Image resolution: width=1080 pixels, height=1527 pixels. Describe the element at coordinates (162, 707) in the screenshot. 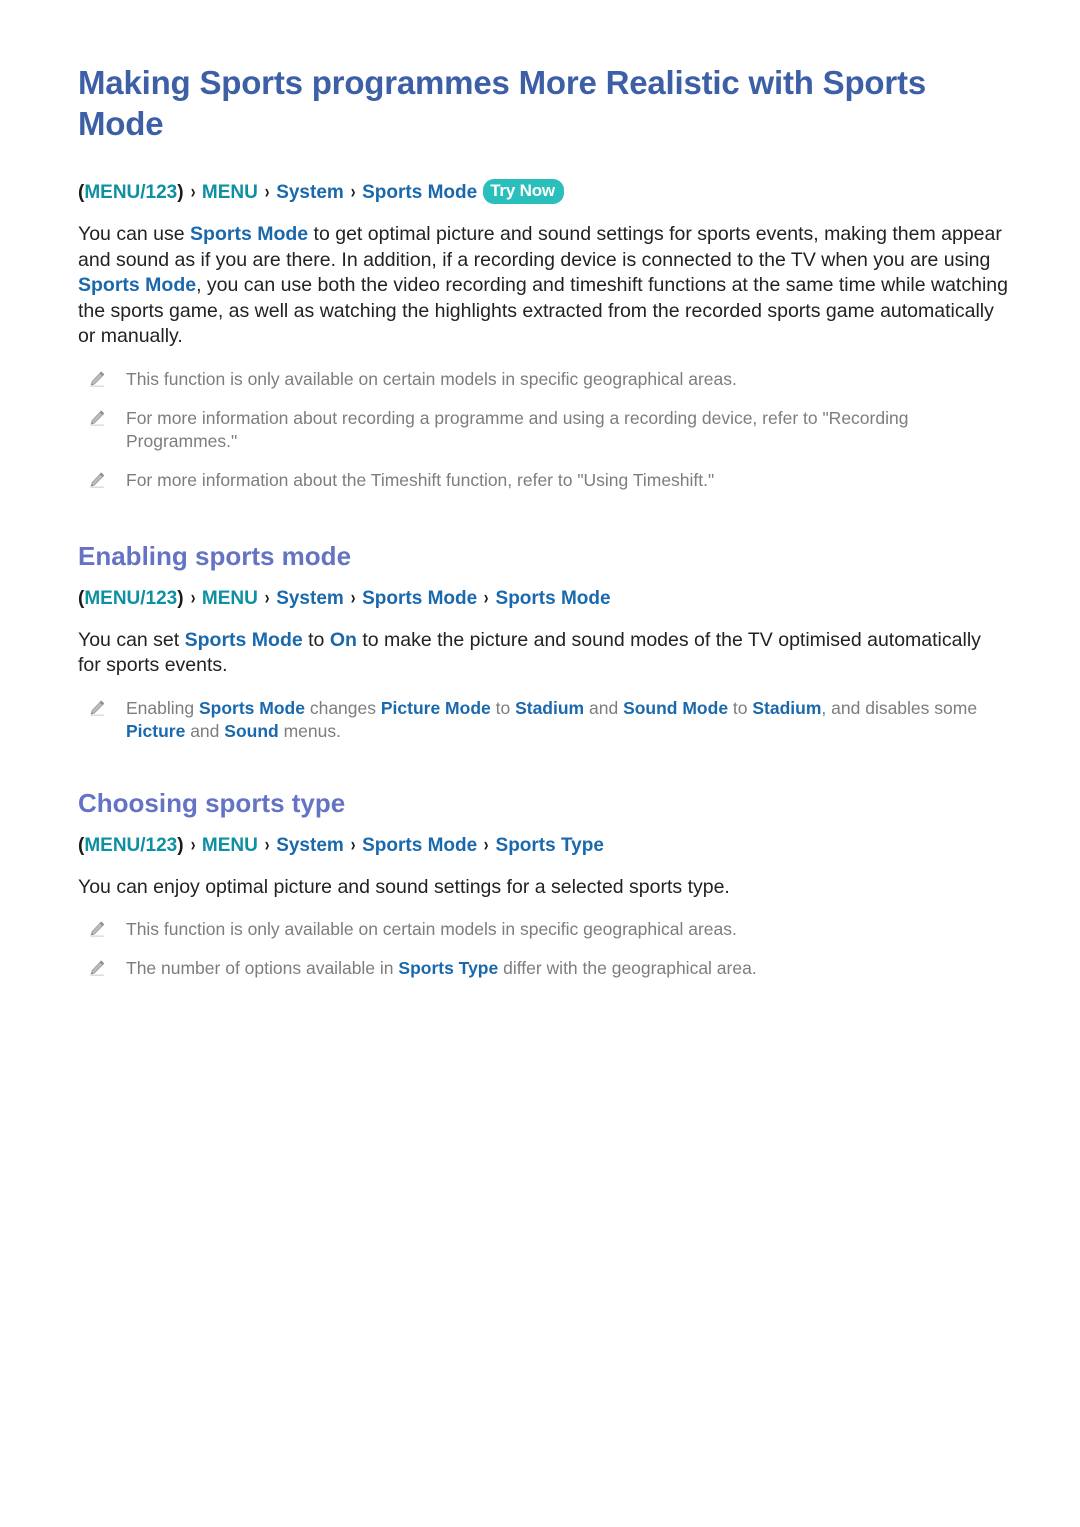

I see `note-text-a: Enabling` at that location.